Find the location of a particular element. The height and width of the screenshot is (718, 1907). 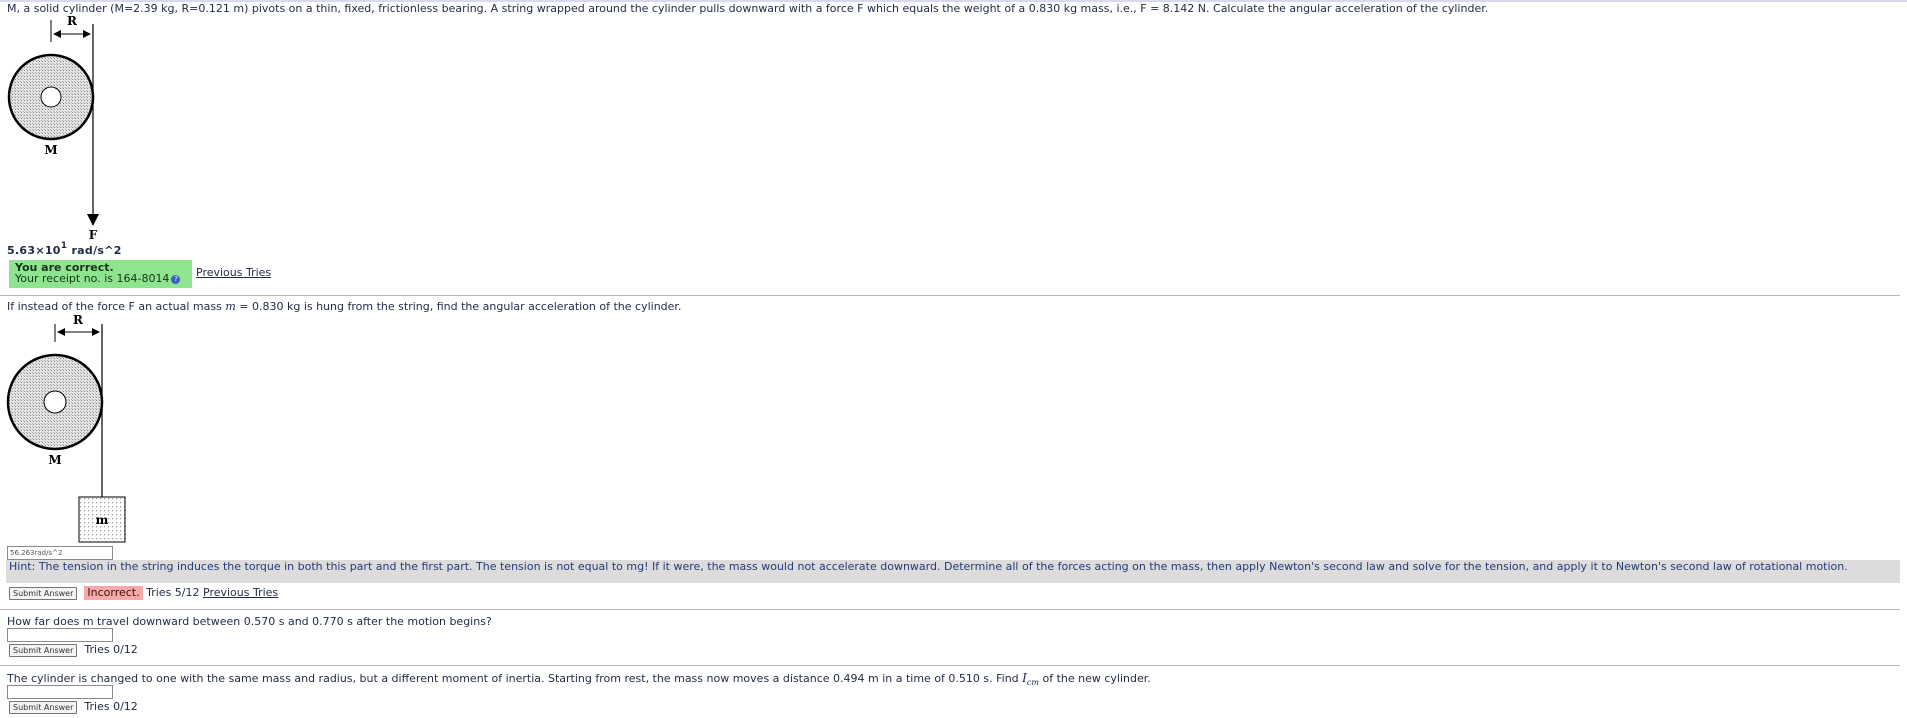

radius-label: R is located at coordinates (72, 21).